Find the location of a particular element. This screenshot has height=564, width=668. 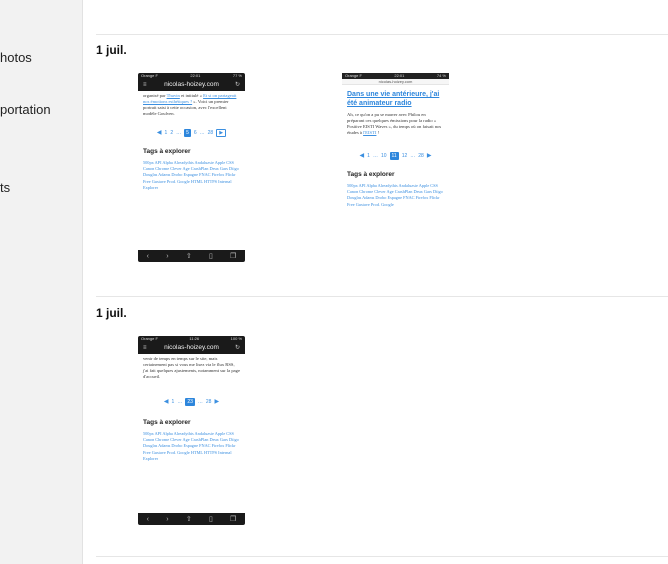

page-number-current: 5 is located at coordinates (187, 133).